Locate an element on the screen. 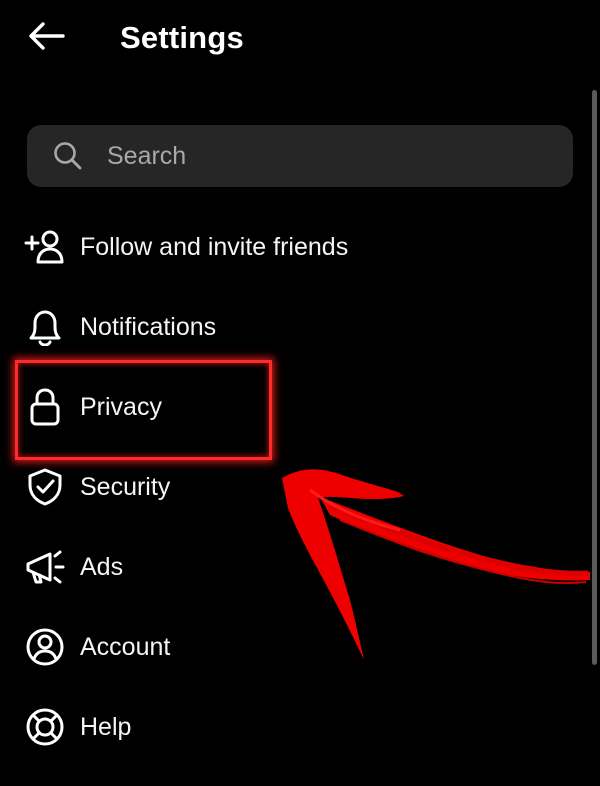  menu-item-follow-invite: Follow and invite friends is located at coordinates (290, 247).